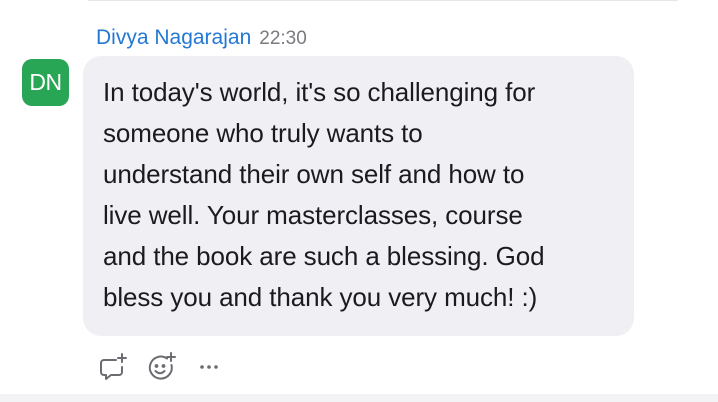 Image resolution: width=718 pixels, height=402 pixels. I want to click on avatar: DN, so click(45, 82).